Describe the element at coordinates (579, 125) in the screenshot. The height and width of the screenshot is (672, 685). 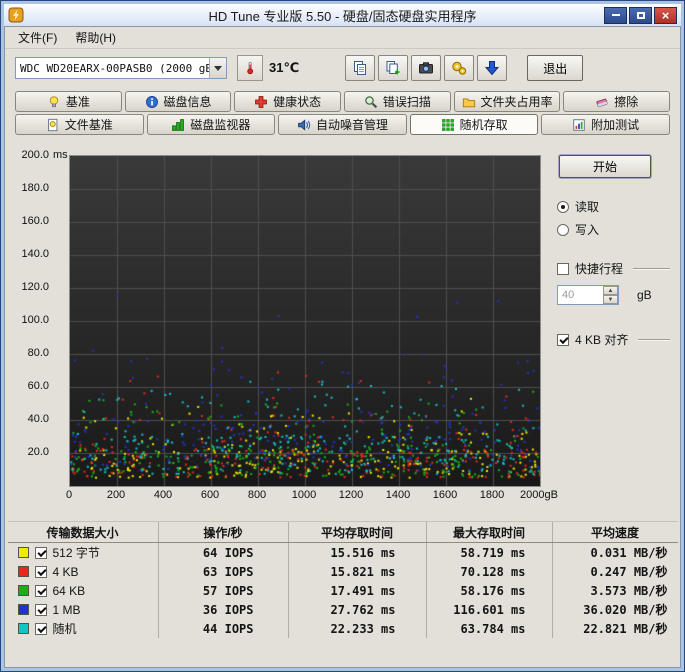
I see `extra-tests-icon` at that location.